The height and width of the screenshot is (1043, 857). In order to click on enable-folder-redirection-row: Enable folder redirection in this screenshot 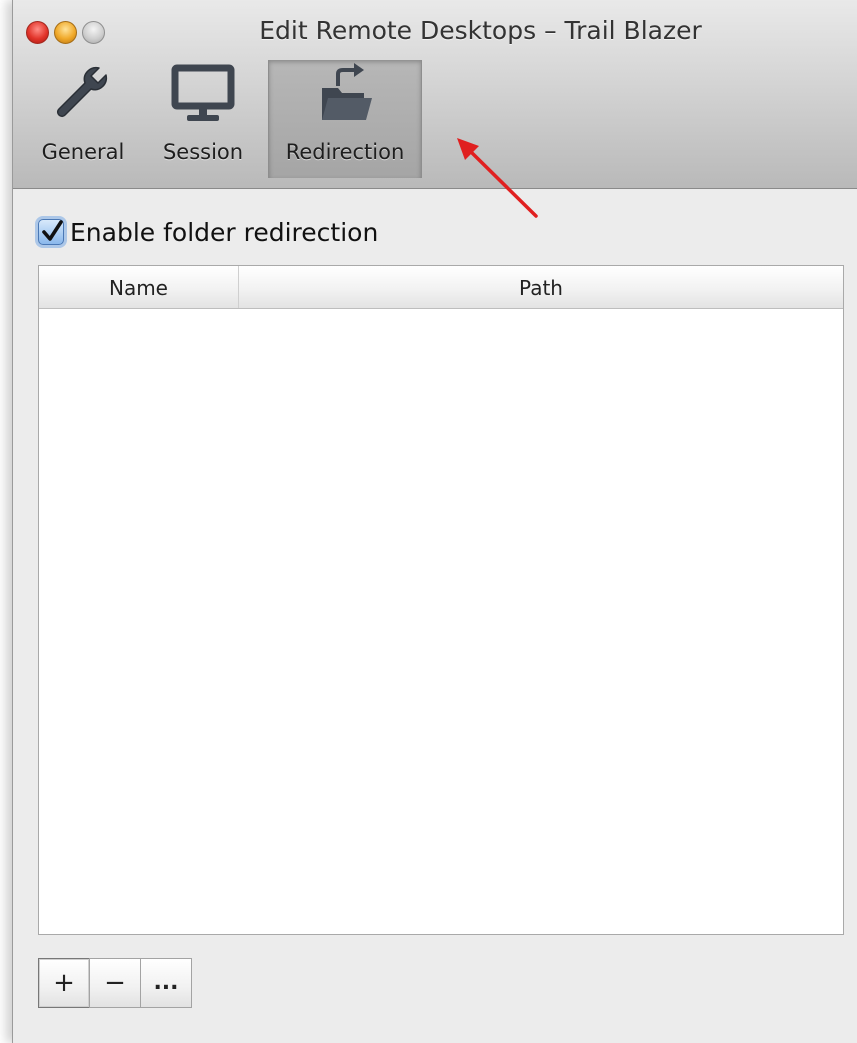, I will do `click(208, 232)`.